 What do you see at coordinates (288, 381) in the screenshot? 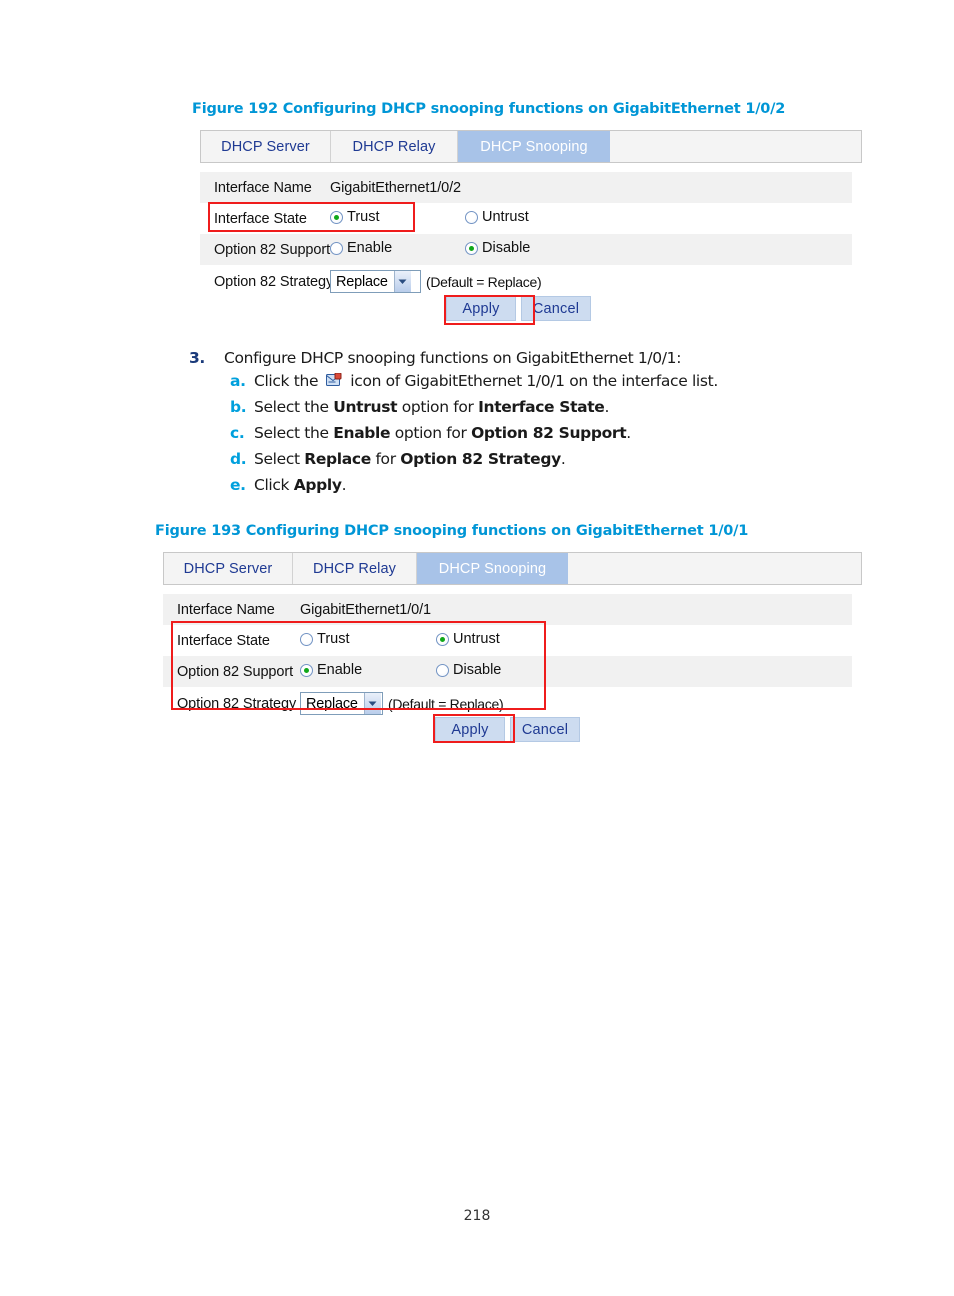
I see `substep-a-pre: Click the` at bounding box center [288, 381].